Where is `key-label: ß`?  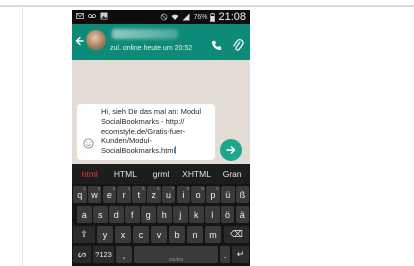
key-label: ß is located at coordinates (242, 194).